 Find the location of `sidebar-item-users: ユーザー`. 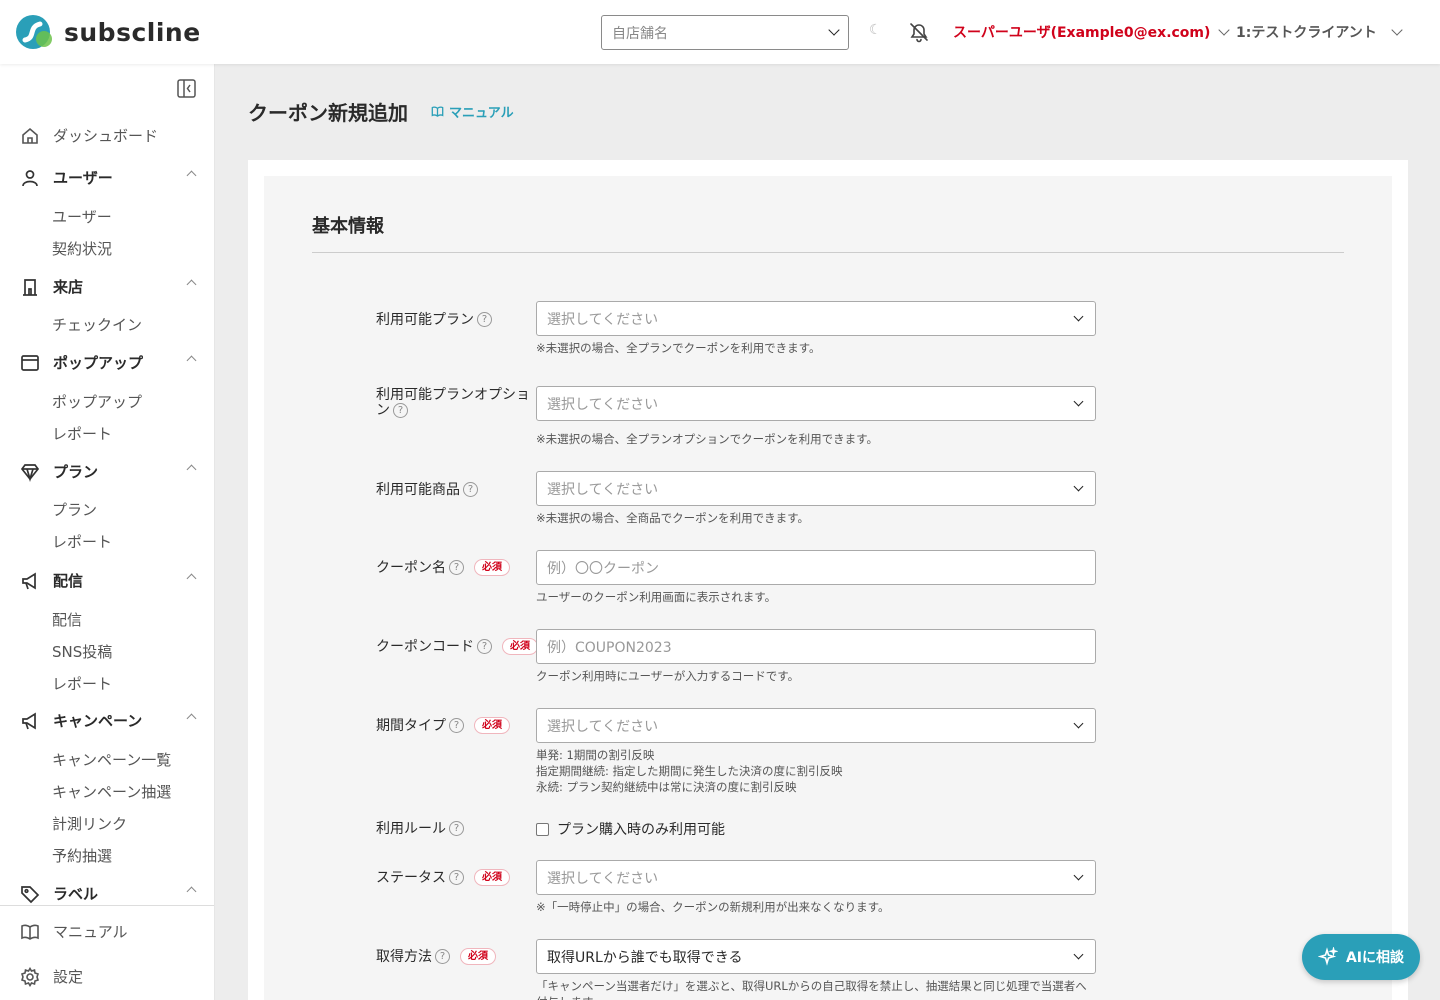

sidebar-item-users: ユーザー is located at coordinates (82, 216).